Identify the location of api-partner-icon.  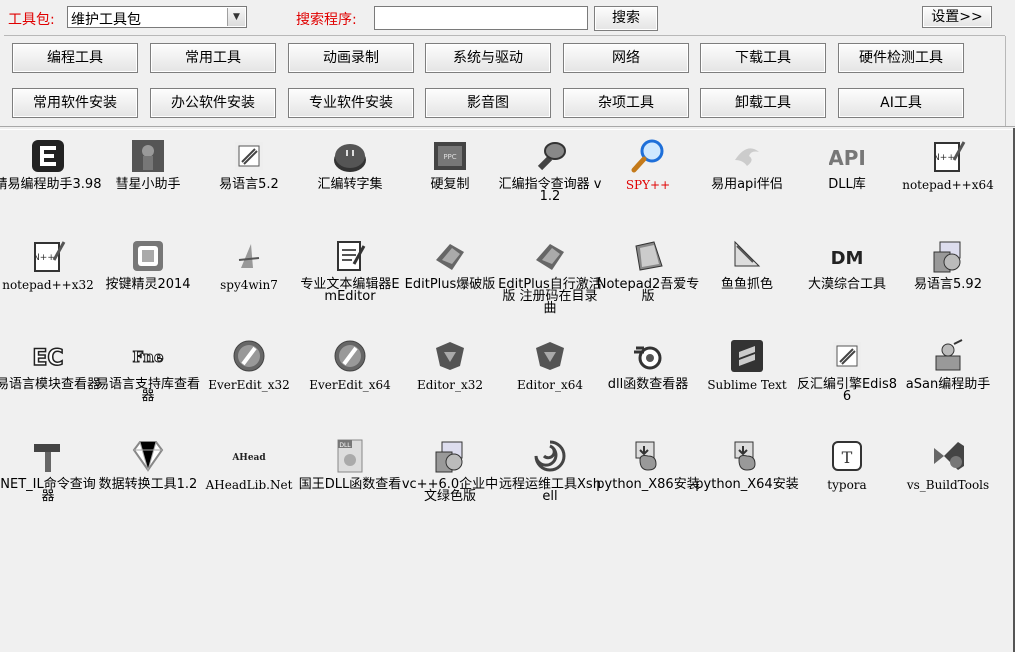
(747, 156).